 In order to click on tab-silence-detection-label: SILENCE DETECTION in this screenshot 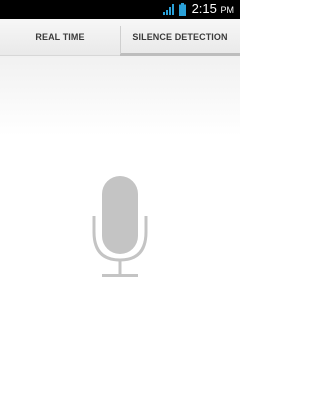, I will do `click(180, 37)`.